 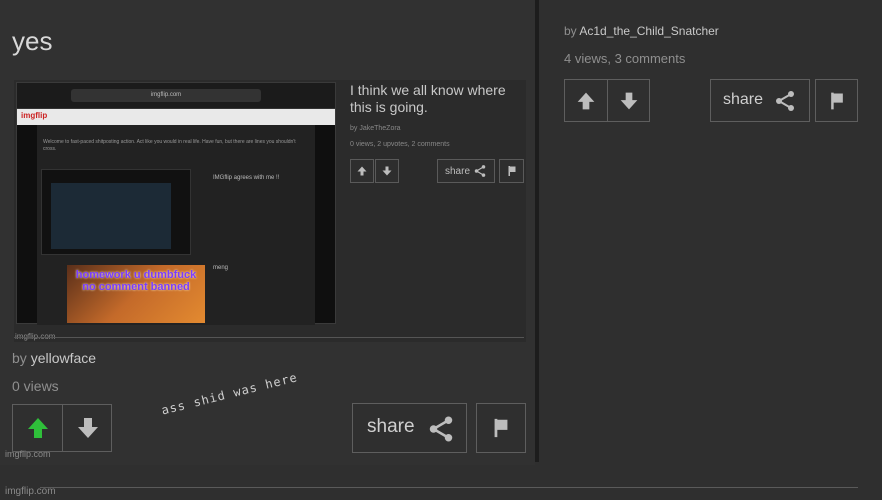 I want to click on embedded-logo: imgflip, so click(x=34, y=115).